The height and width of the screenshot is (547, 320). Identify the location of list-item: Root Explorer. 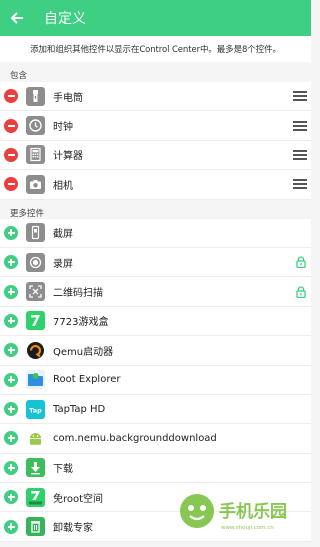
(155, 380).